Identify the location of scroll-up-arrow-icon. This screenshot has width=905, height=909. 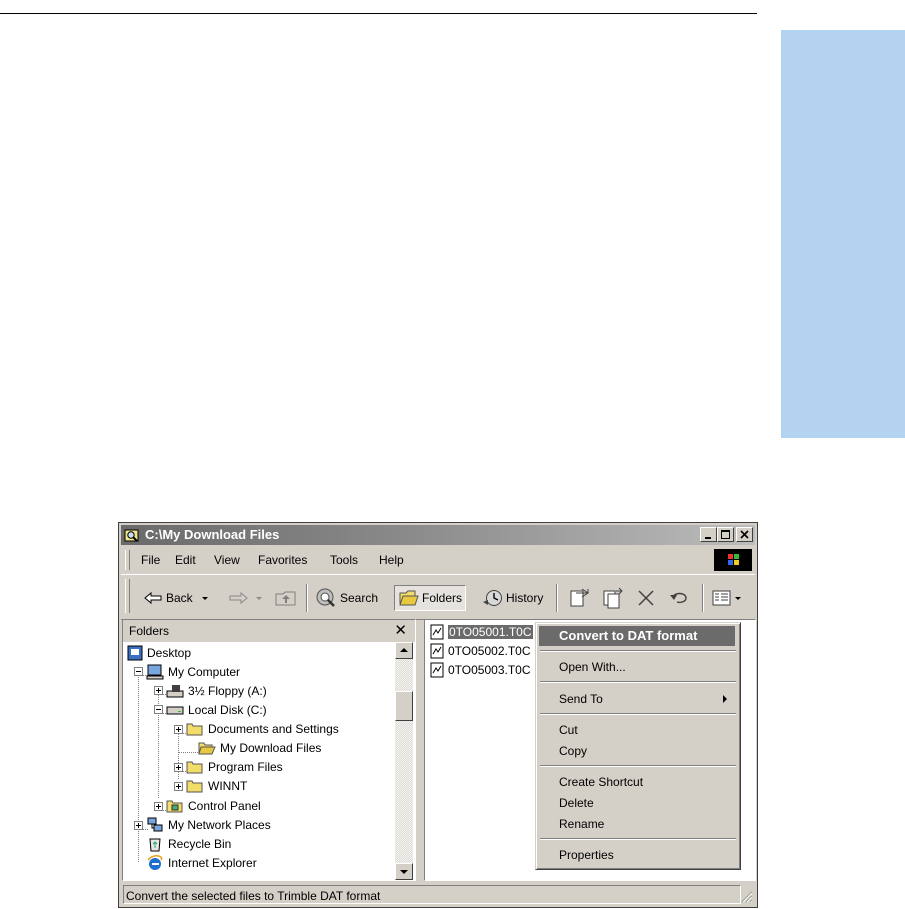
(404, 650).